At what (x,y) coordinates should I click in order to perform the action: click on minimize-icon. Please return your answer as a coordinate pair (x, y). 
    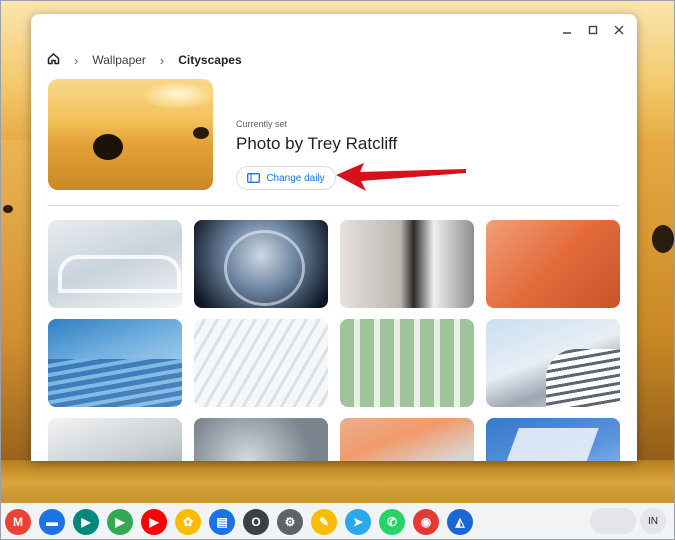
    Looking at the image, I should click on (567, 30).